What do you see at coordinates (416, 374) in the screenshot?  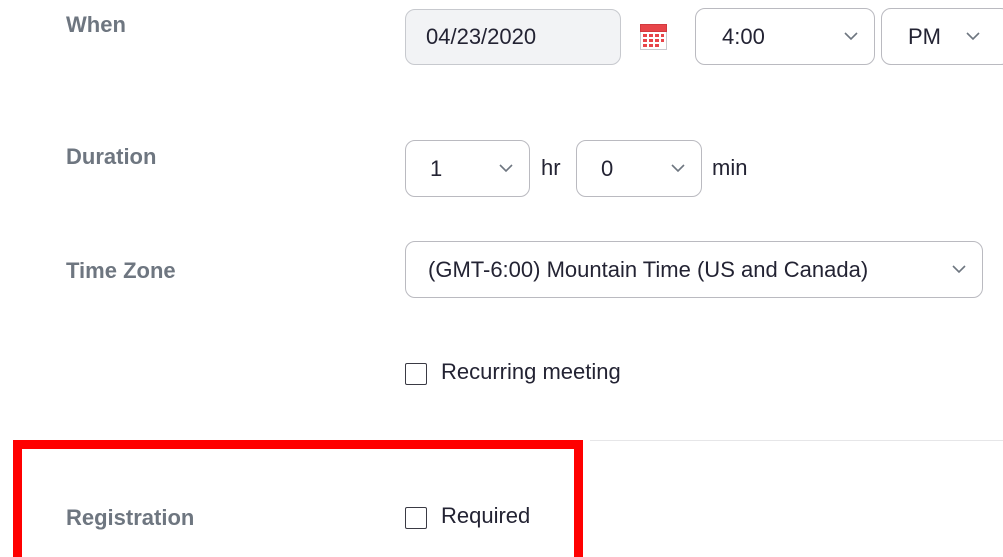 I see `recurring-meeting-checkbox` at bounding box center [416, 374].